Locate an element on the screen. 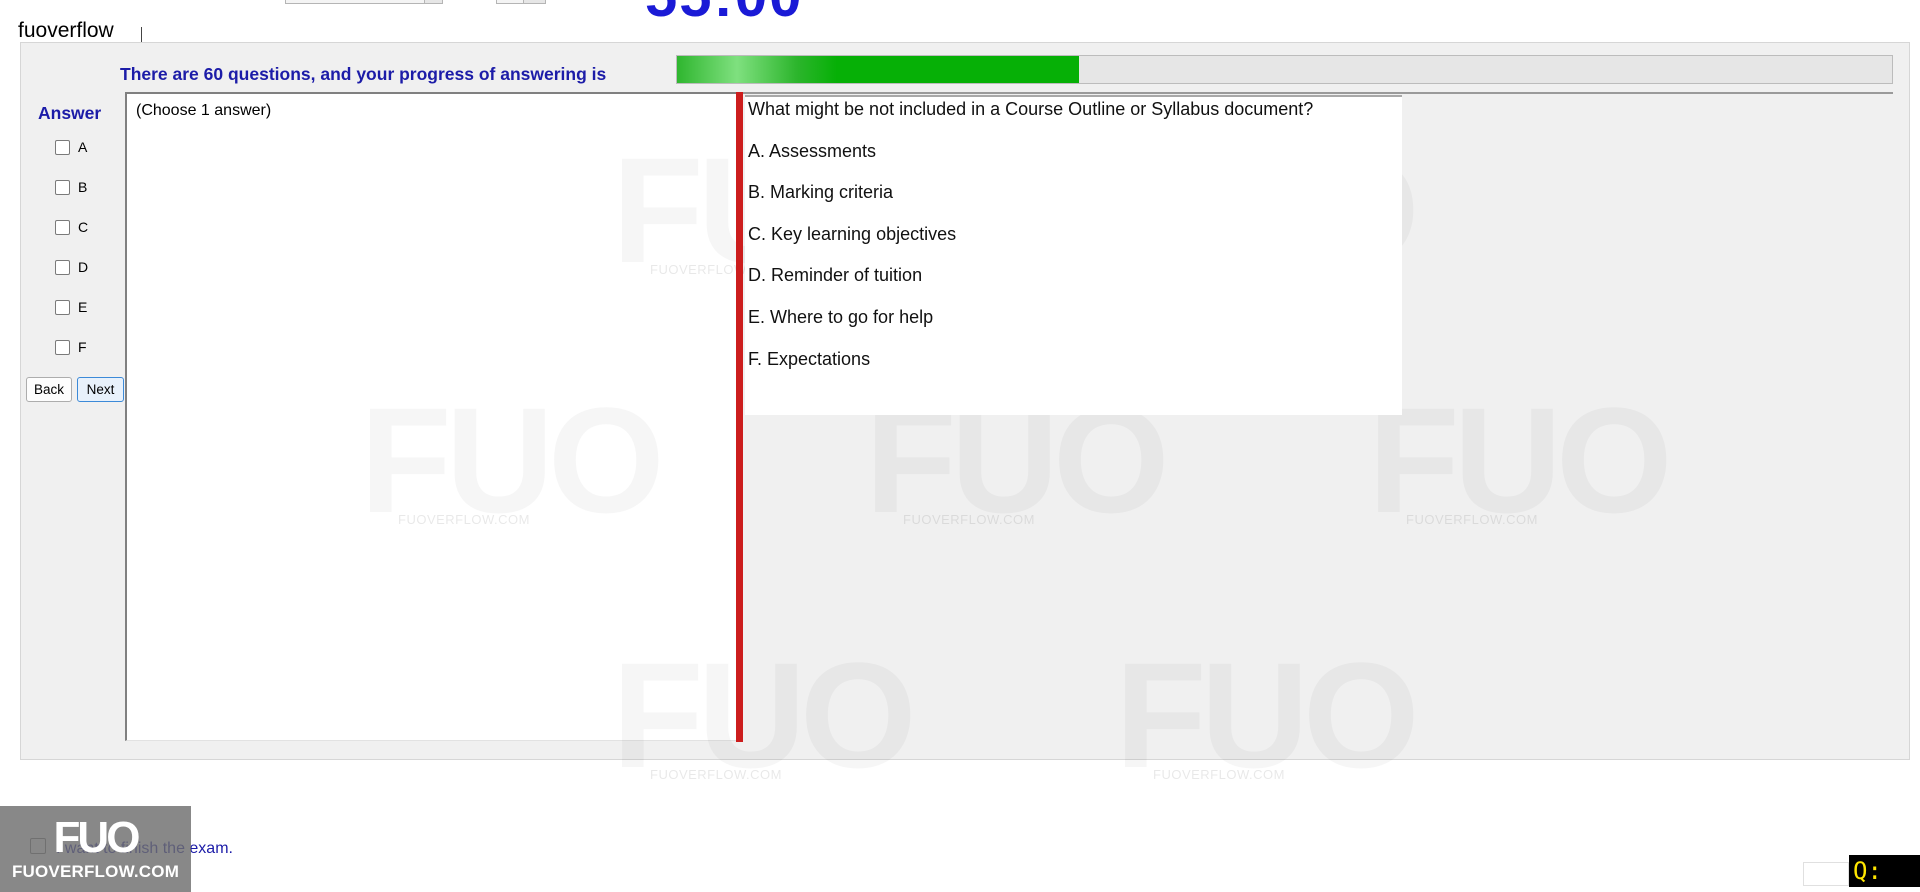 Image resolution: width=1920 pixels, height=892 pixels. logo-mark: FUO is located at coordinates (97, 837).